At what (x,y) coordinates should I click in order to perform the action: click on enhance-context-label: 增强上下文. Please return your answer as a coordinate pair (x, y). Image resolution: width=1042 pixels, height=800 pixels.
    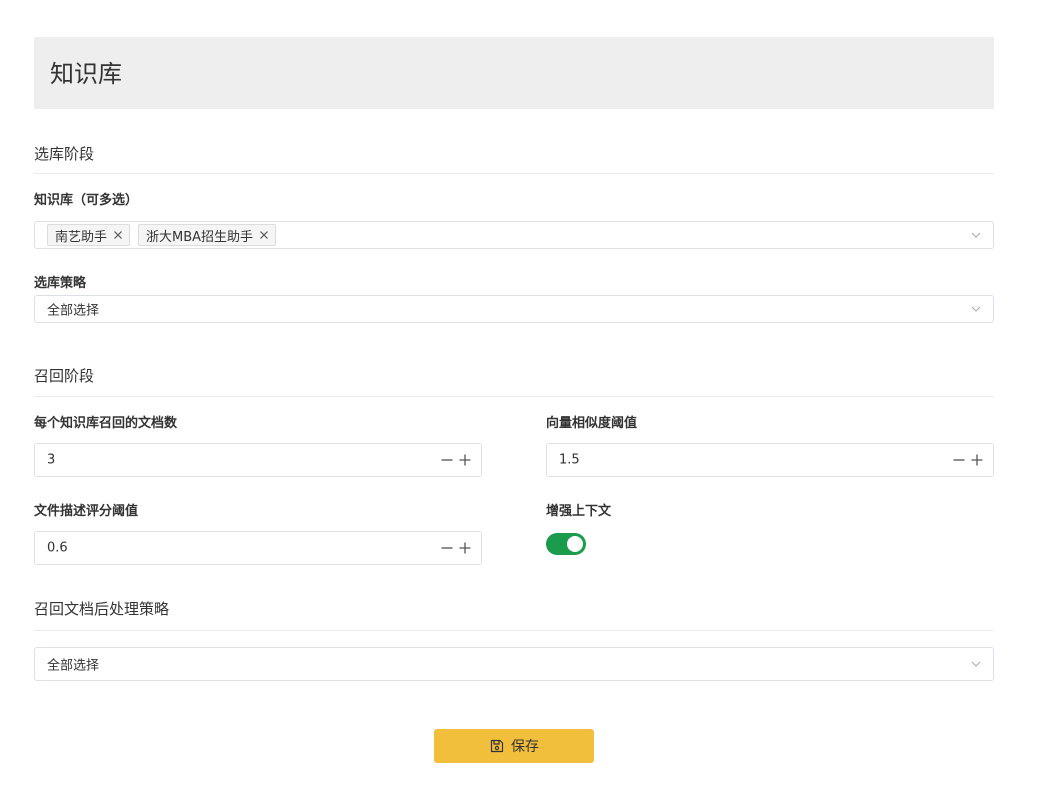
    Looking at the image, I should click on (579, 511).